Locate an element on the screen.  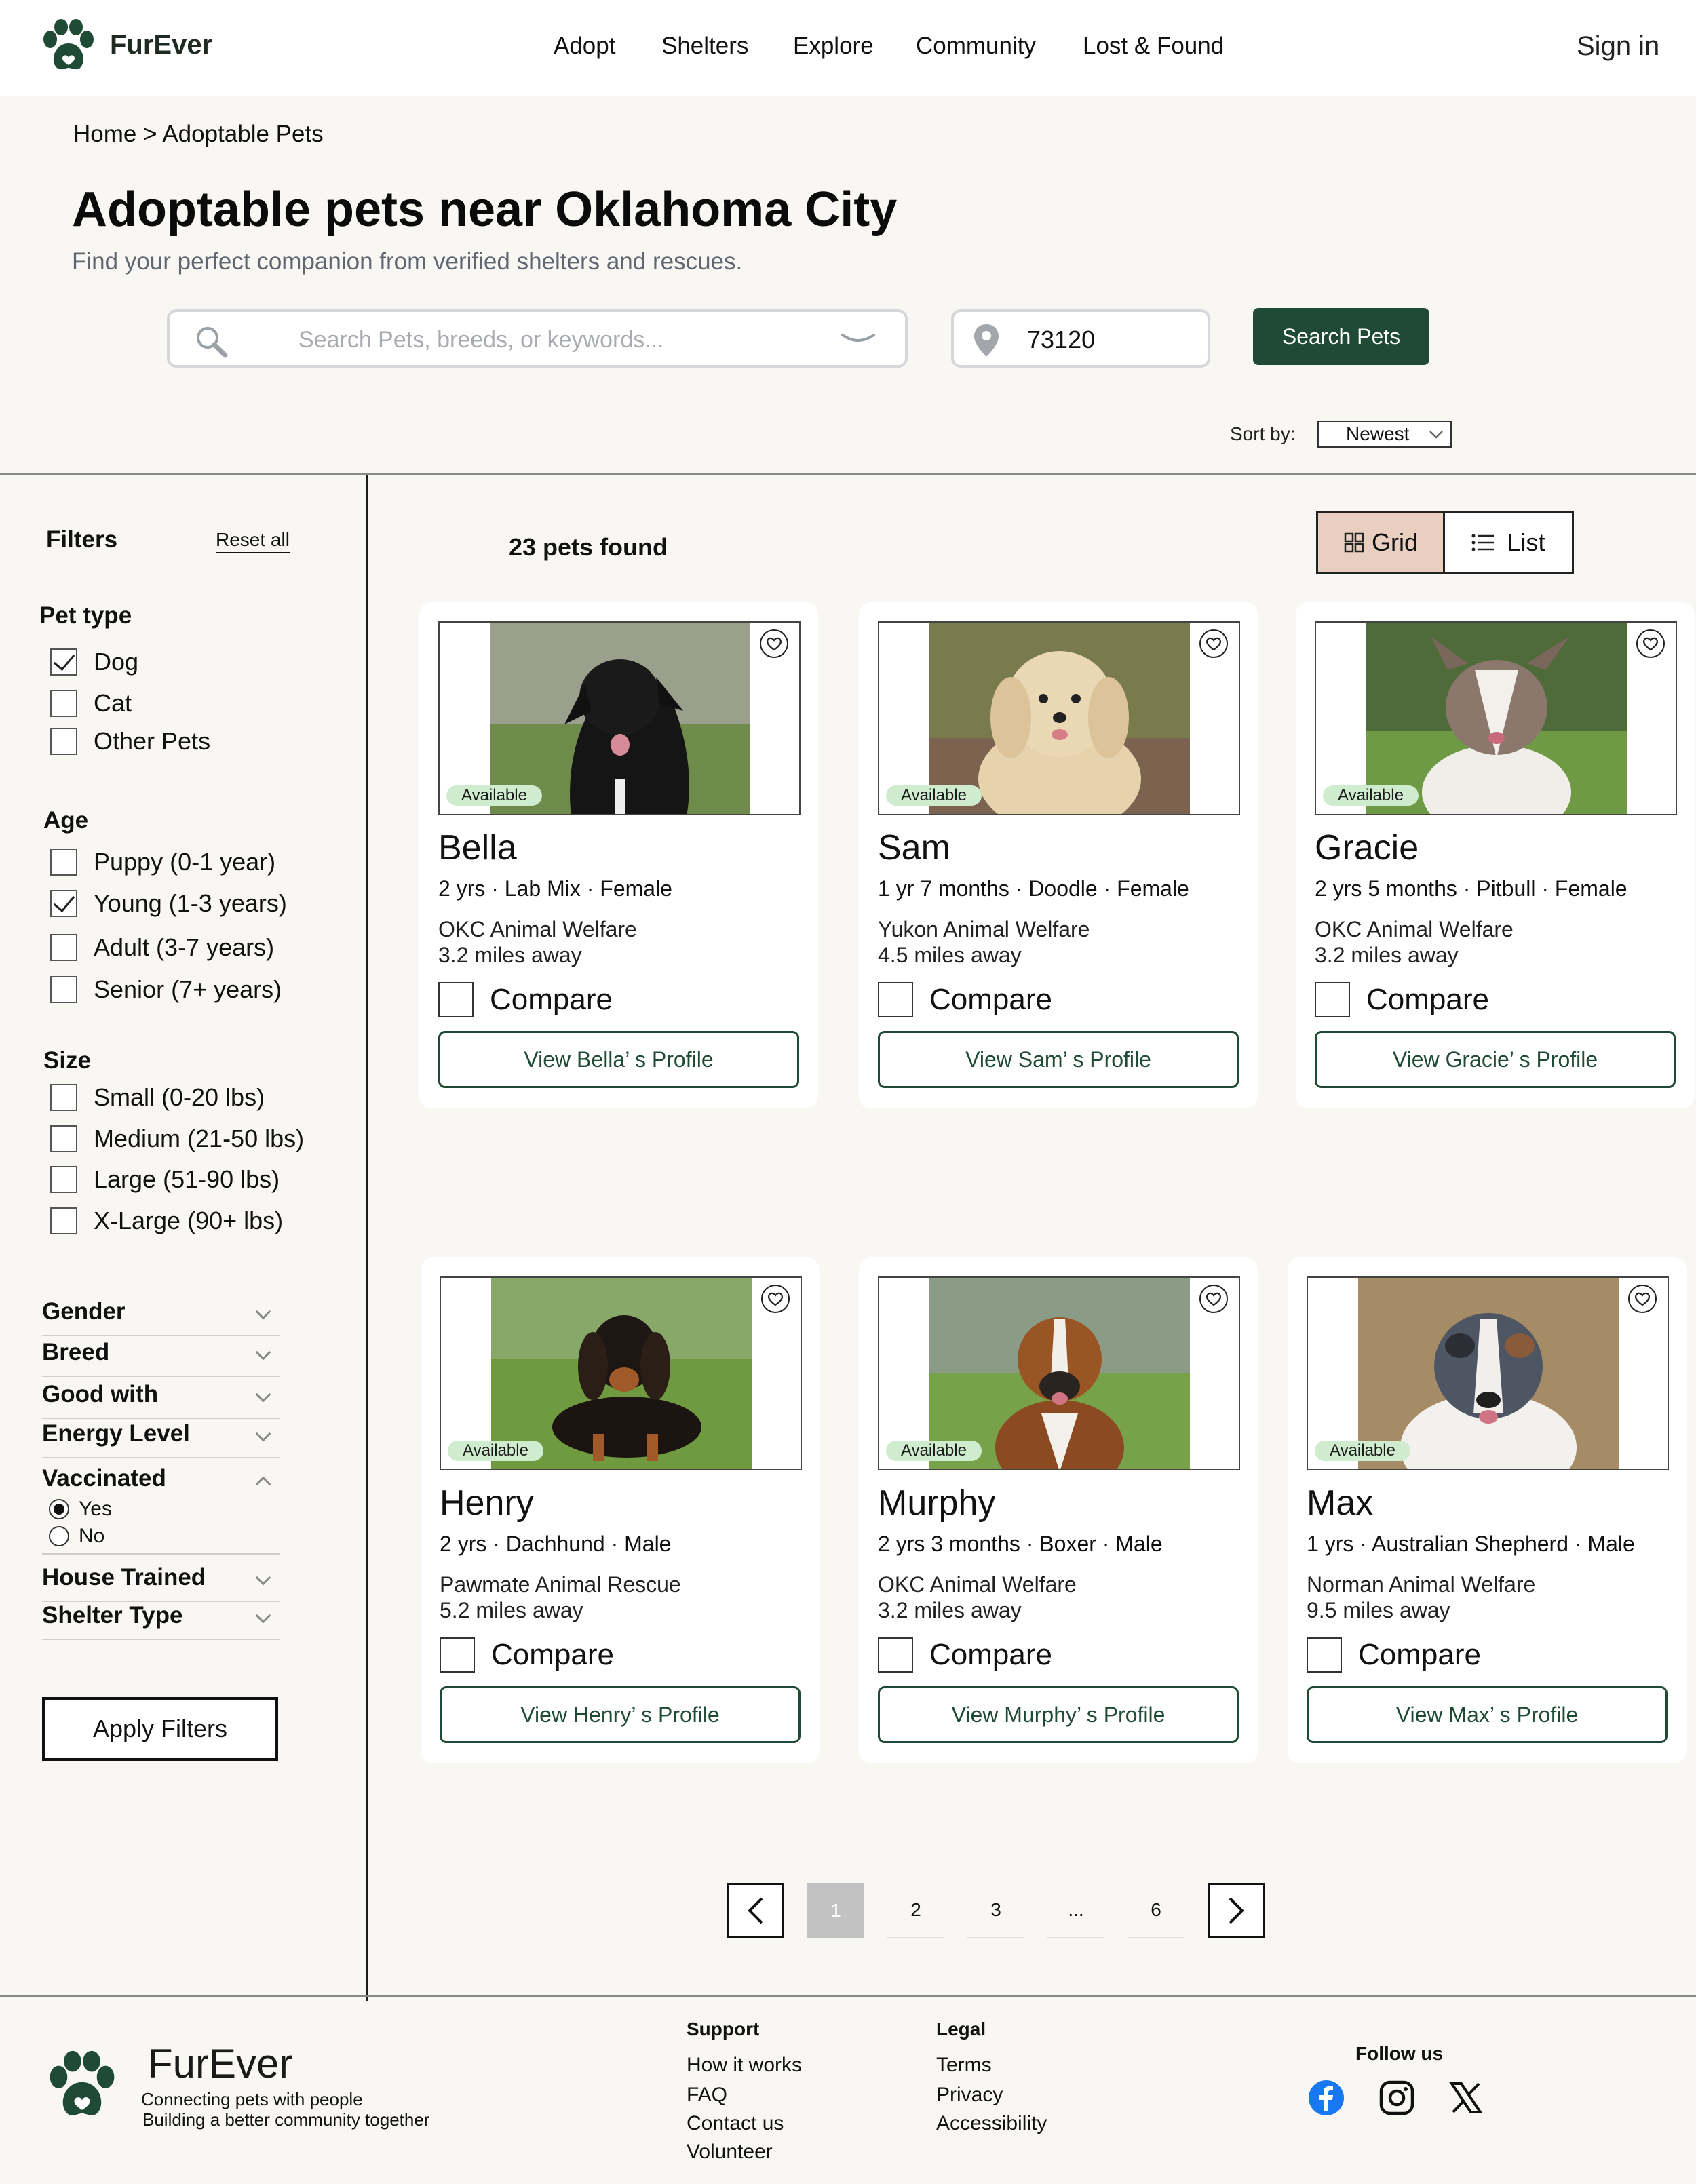
apply-filters-button: Apply Filters is located at coordinates (160, 1729).